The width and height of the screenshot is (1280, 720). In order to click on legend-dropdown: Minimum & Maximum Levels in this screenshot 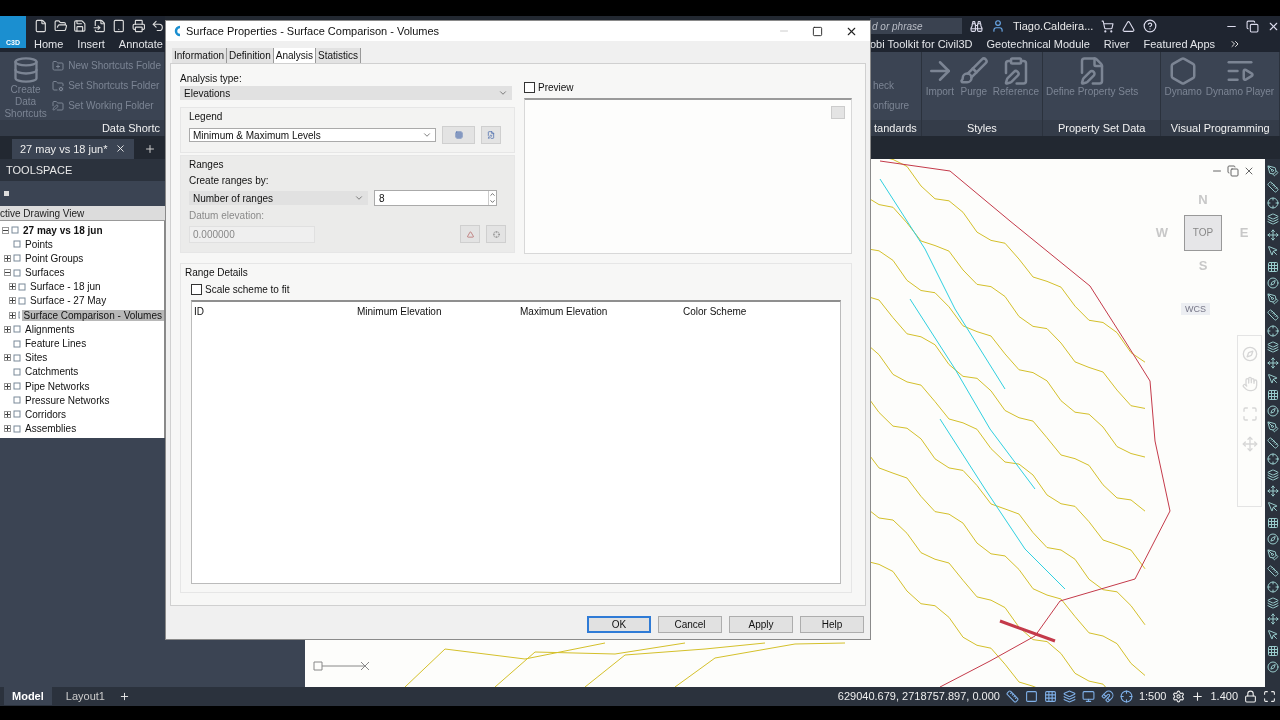, I will do `click(312, 135)`.